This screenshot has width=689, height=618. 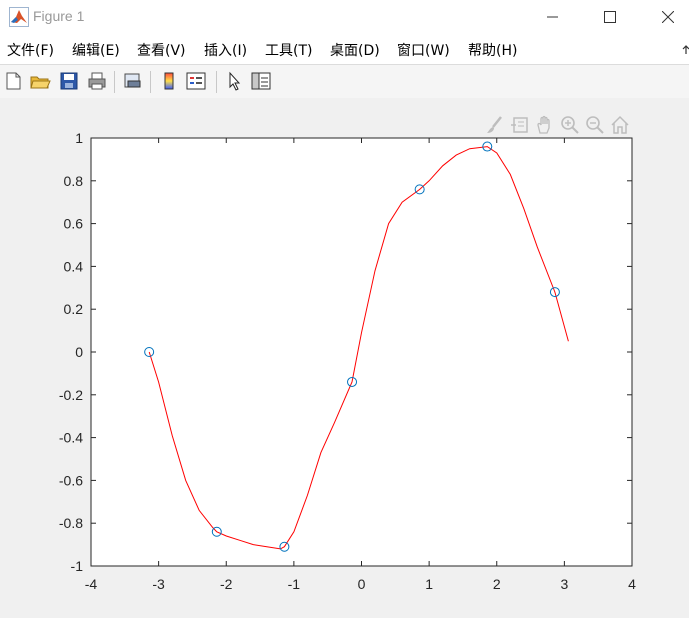 I want to click on y-tick-label: 0.8, so click(x=74, y=181).